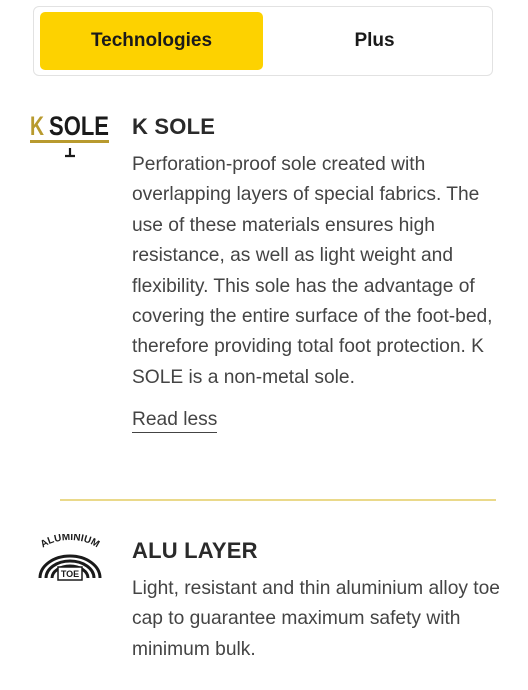 This screenshot has height=690, width=528. I want to click on tab-bar: Technologies Plus, so click(263, 41).